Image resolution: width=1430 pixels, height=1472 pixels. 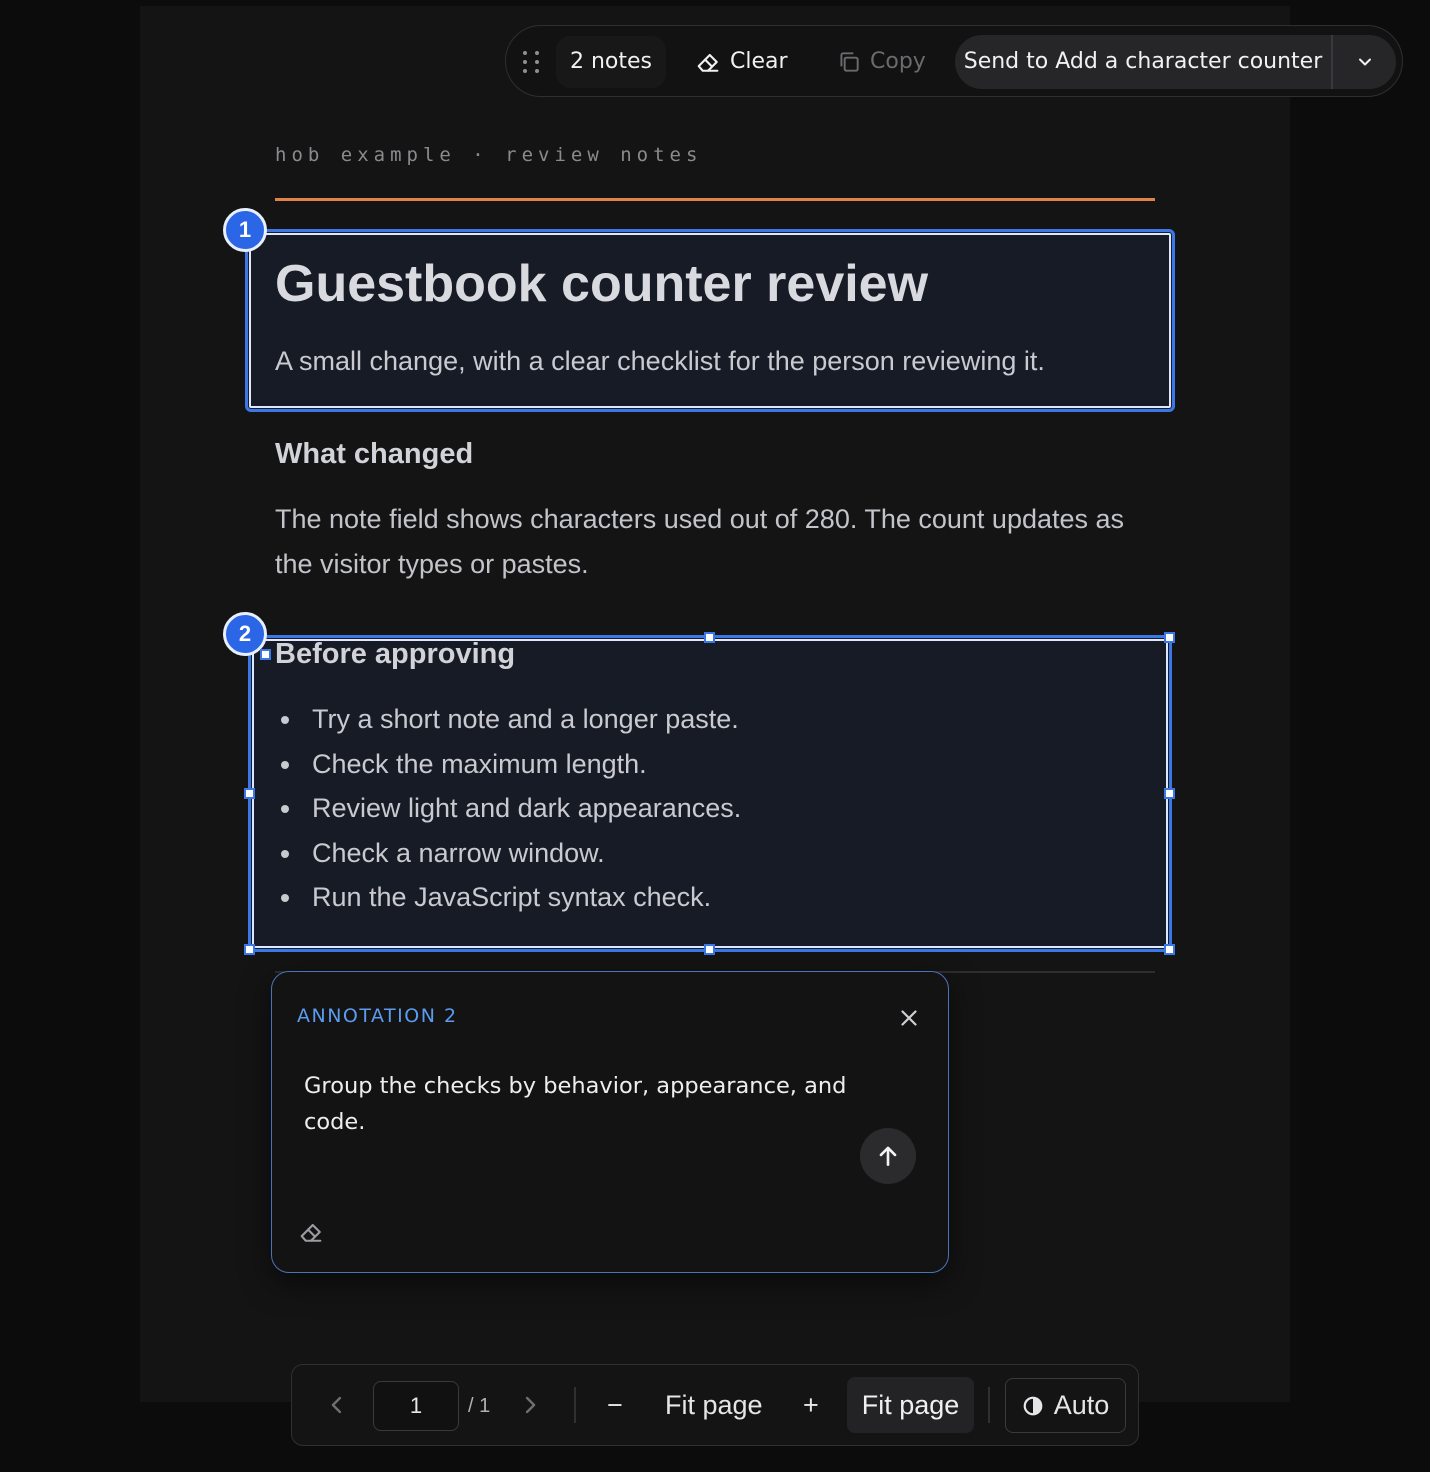 I want to click on list-item: Review light and dark appearances., so click(x=508, y=808).